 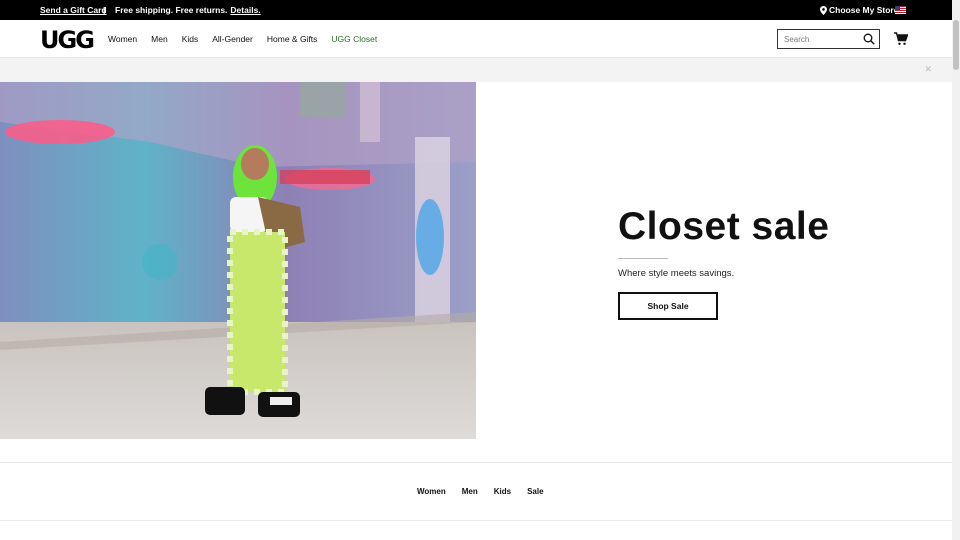 I want to click on category-sale: Sale, so click(x=535, y=491).